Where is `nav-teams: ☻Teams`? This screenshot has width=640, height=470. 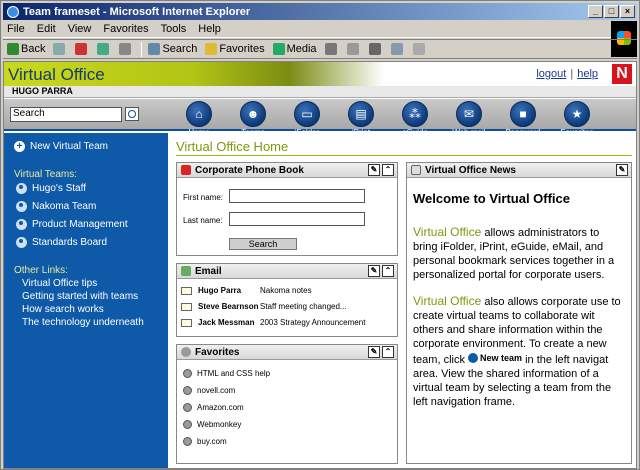
nav-teams: ☻Teams is located at coordinates (253, 118).